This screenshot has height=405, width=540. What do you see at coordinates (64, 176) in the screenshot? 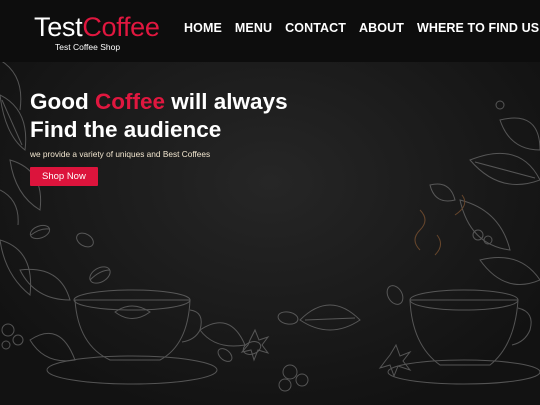
I see `shop-now-button: Shop Now` at bounding box center [64, 176].